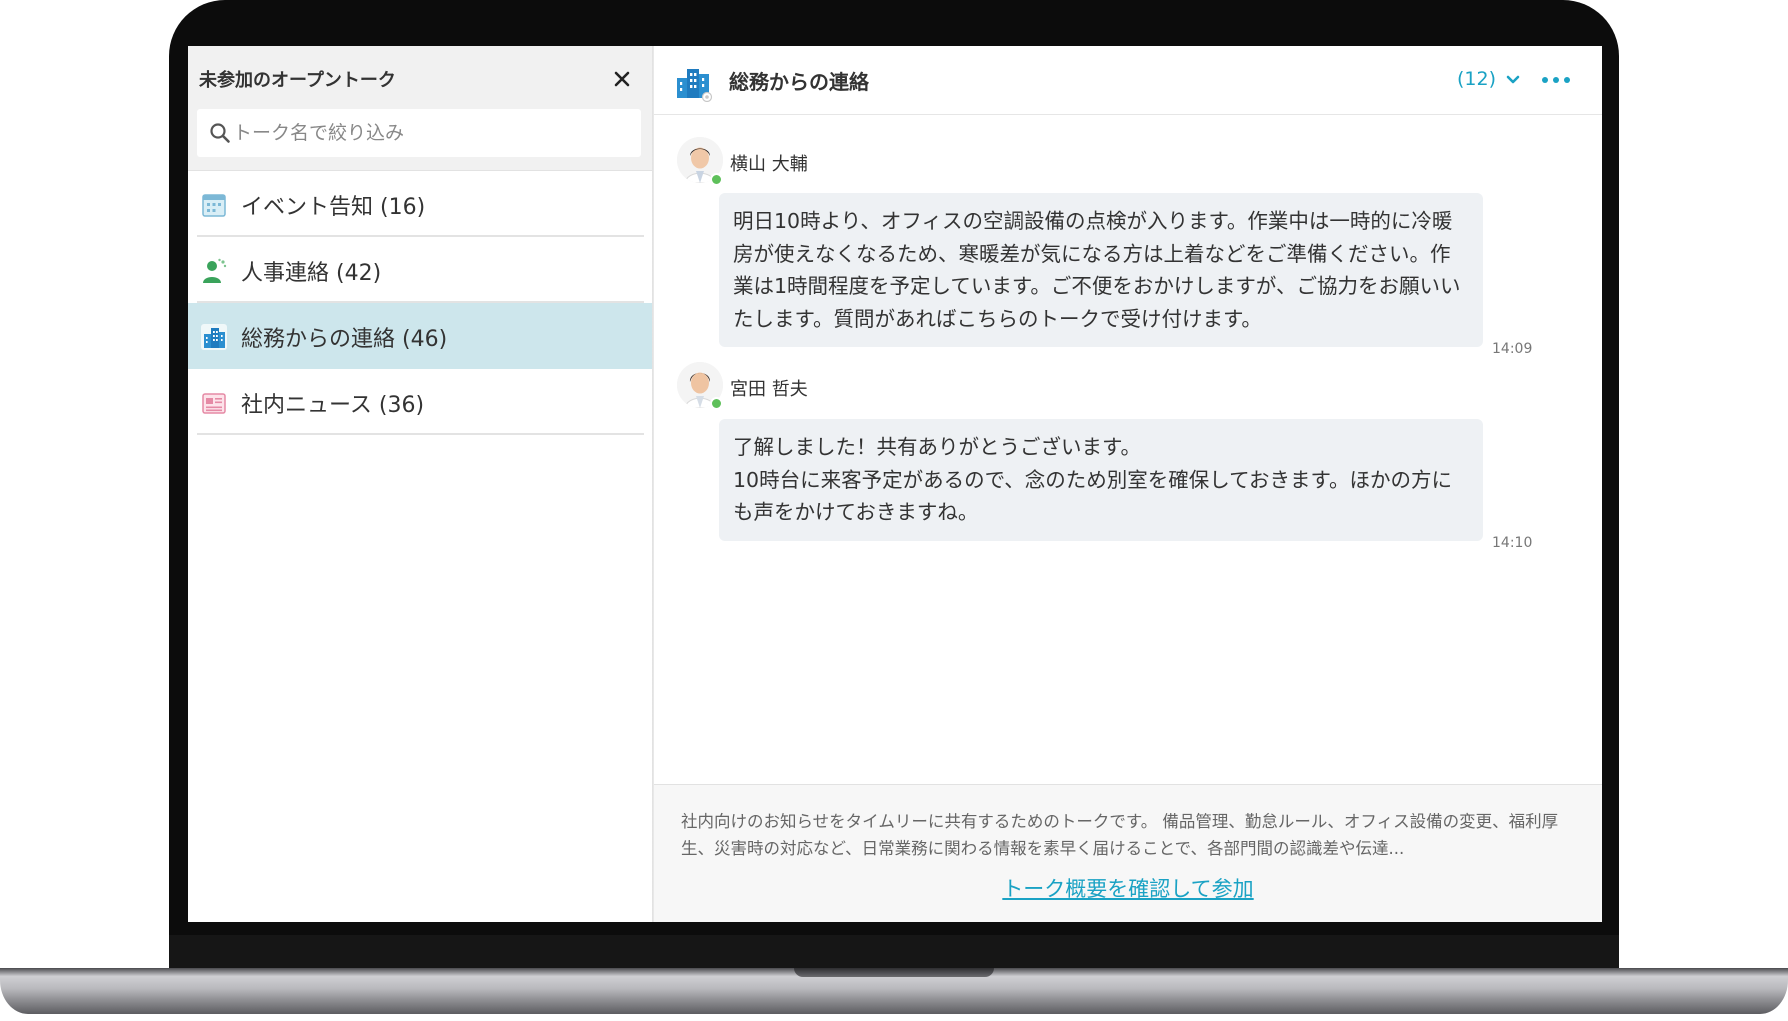 This screenshot has height=1021, width=1788. I want to click on divider, so click(420, 434).